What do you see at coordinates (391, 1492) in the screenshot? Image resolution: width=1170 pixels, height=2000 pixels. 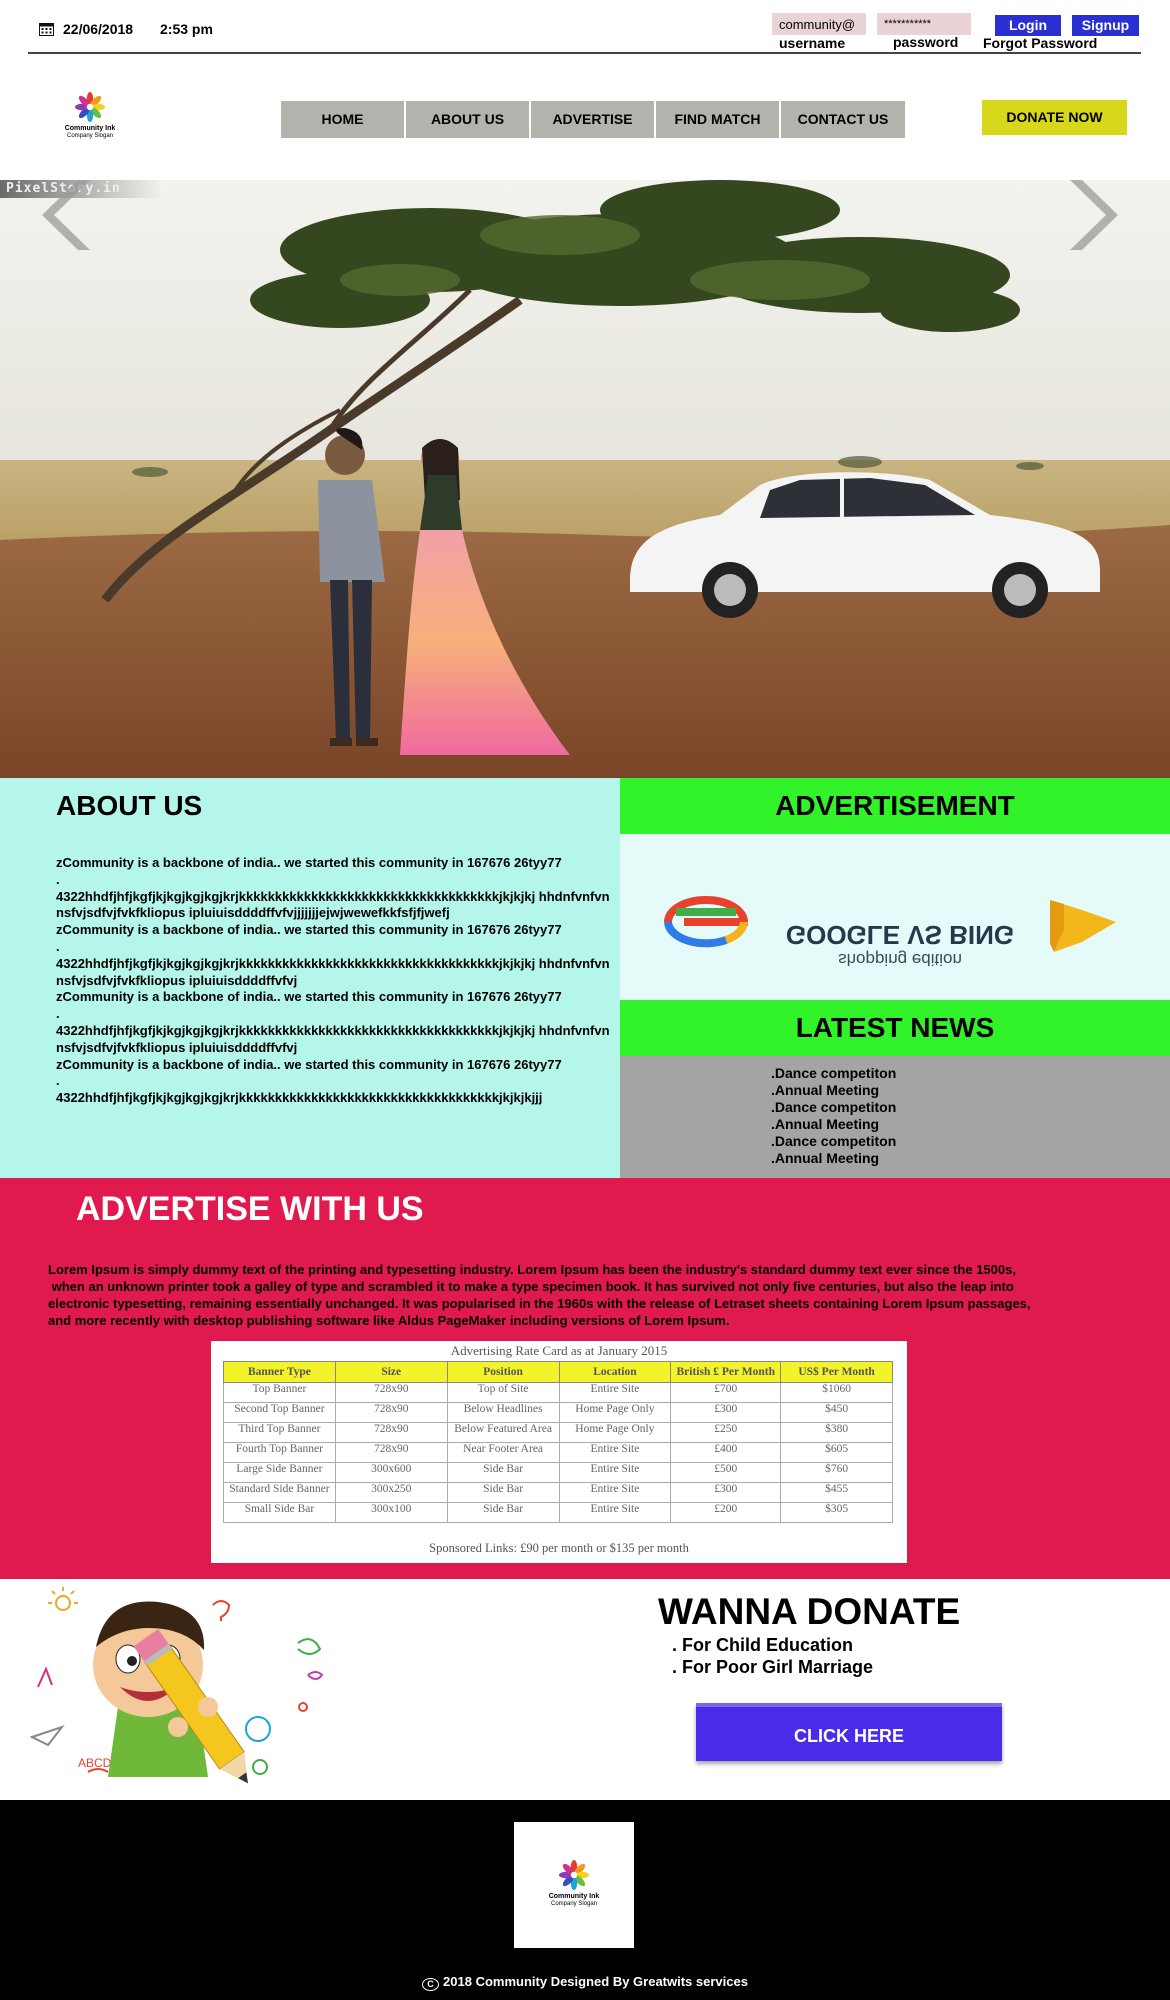 I see `rate-cell: 300x250` at bounding box center [391, 1492].